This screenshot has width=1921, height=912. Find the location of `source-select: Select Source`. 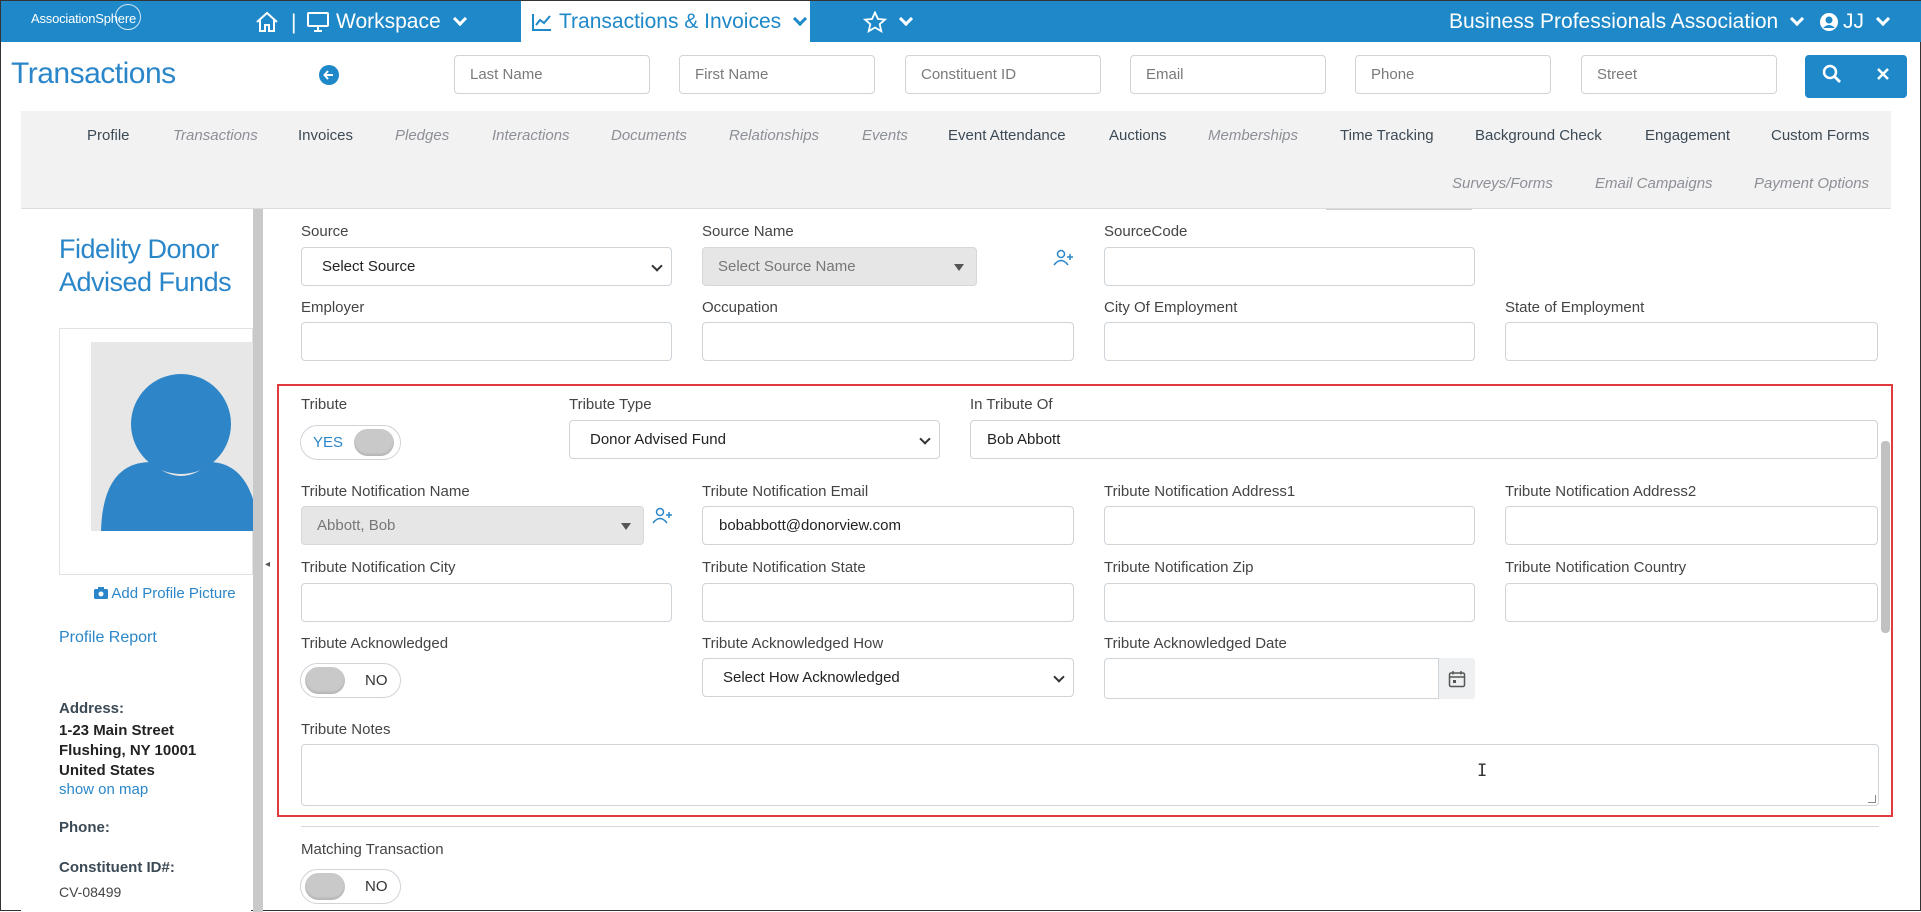

source-select: Select Source is located at coordinates (486, 266).